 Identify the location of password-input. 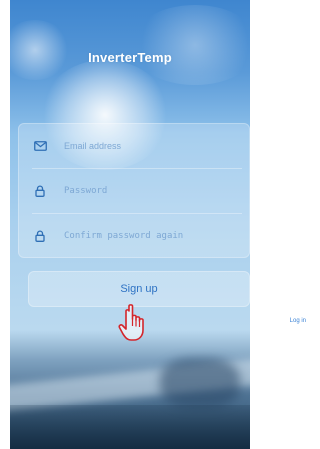
(149, 190).